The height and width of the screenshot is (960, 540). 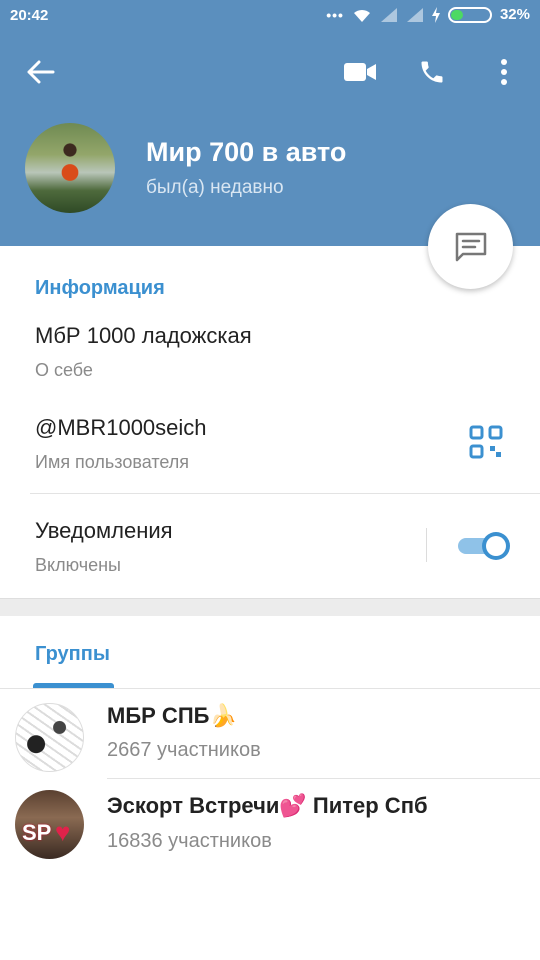 What do you see at coordinates (49, 737) in the screenshot?
I see `group-avatar` at bounding box center [49, 737].